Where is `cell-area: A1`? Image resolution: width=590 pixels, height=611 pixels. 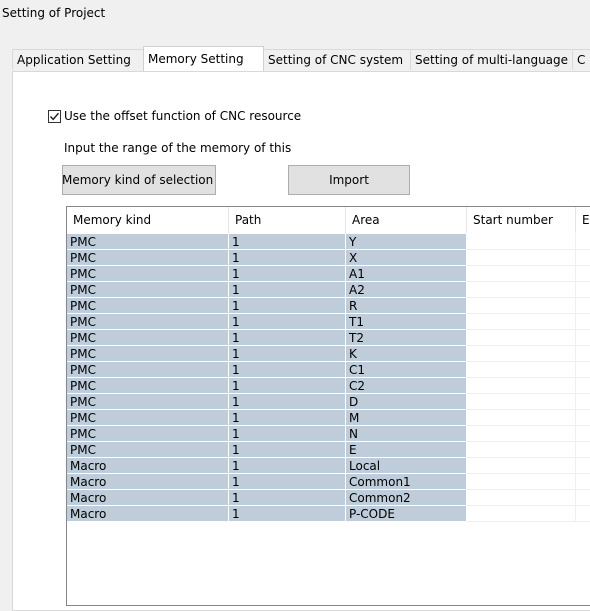 cell-area: A1 is located at coordinates (406, 274).